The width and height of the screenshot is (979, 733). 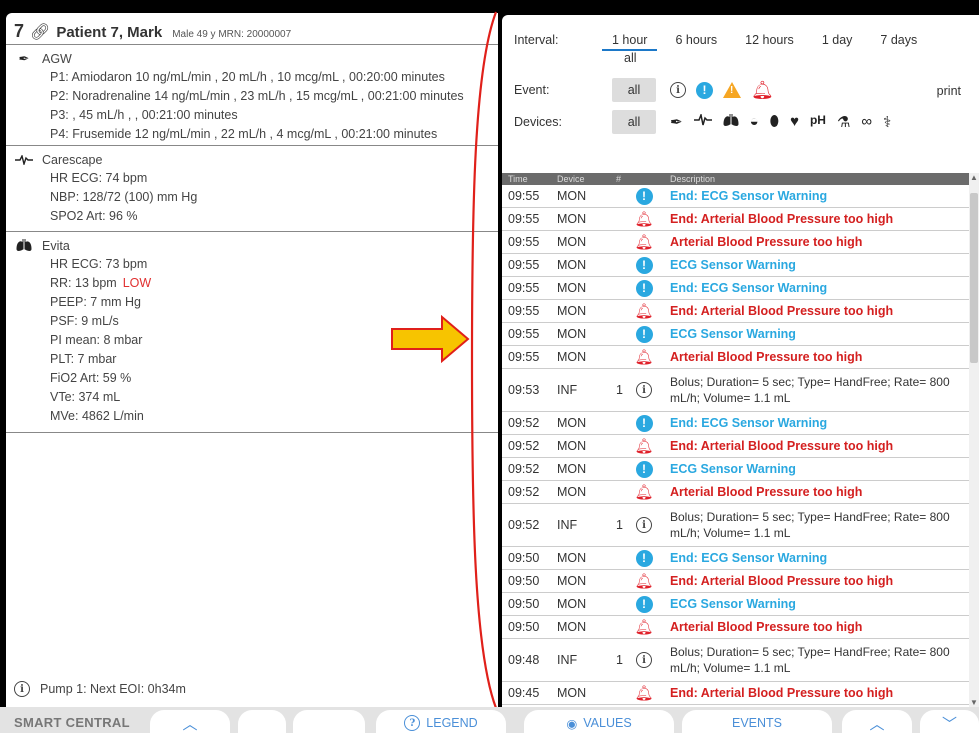 What do you see at coordinates (837, 40) in the screenshot?
I see `interval-1-day: 1 day` at bounding box center [837, 40].